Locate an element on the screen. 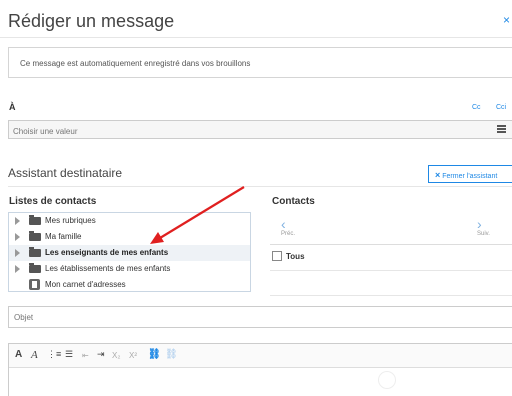 The width and height of the screenshot is (512, 396). ordered-list-icon: ⋮≡ is located at coordinates (54, 354).